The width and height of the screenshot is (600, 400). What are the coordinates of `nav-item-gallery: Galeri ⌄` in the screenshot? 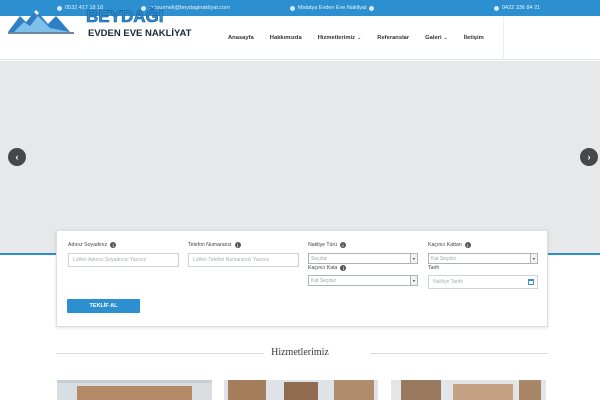 It's located at (436, 38).